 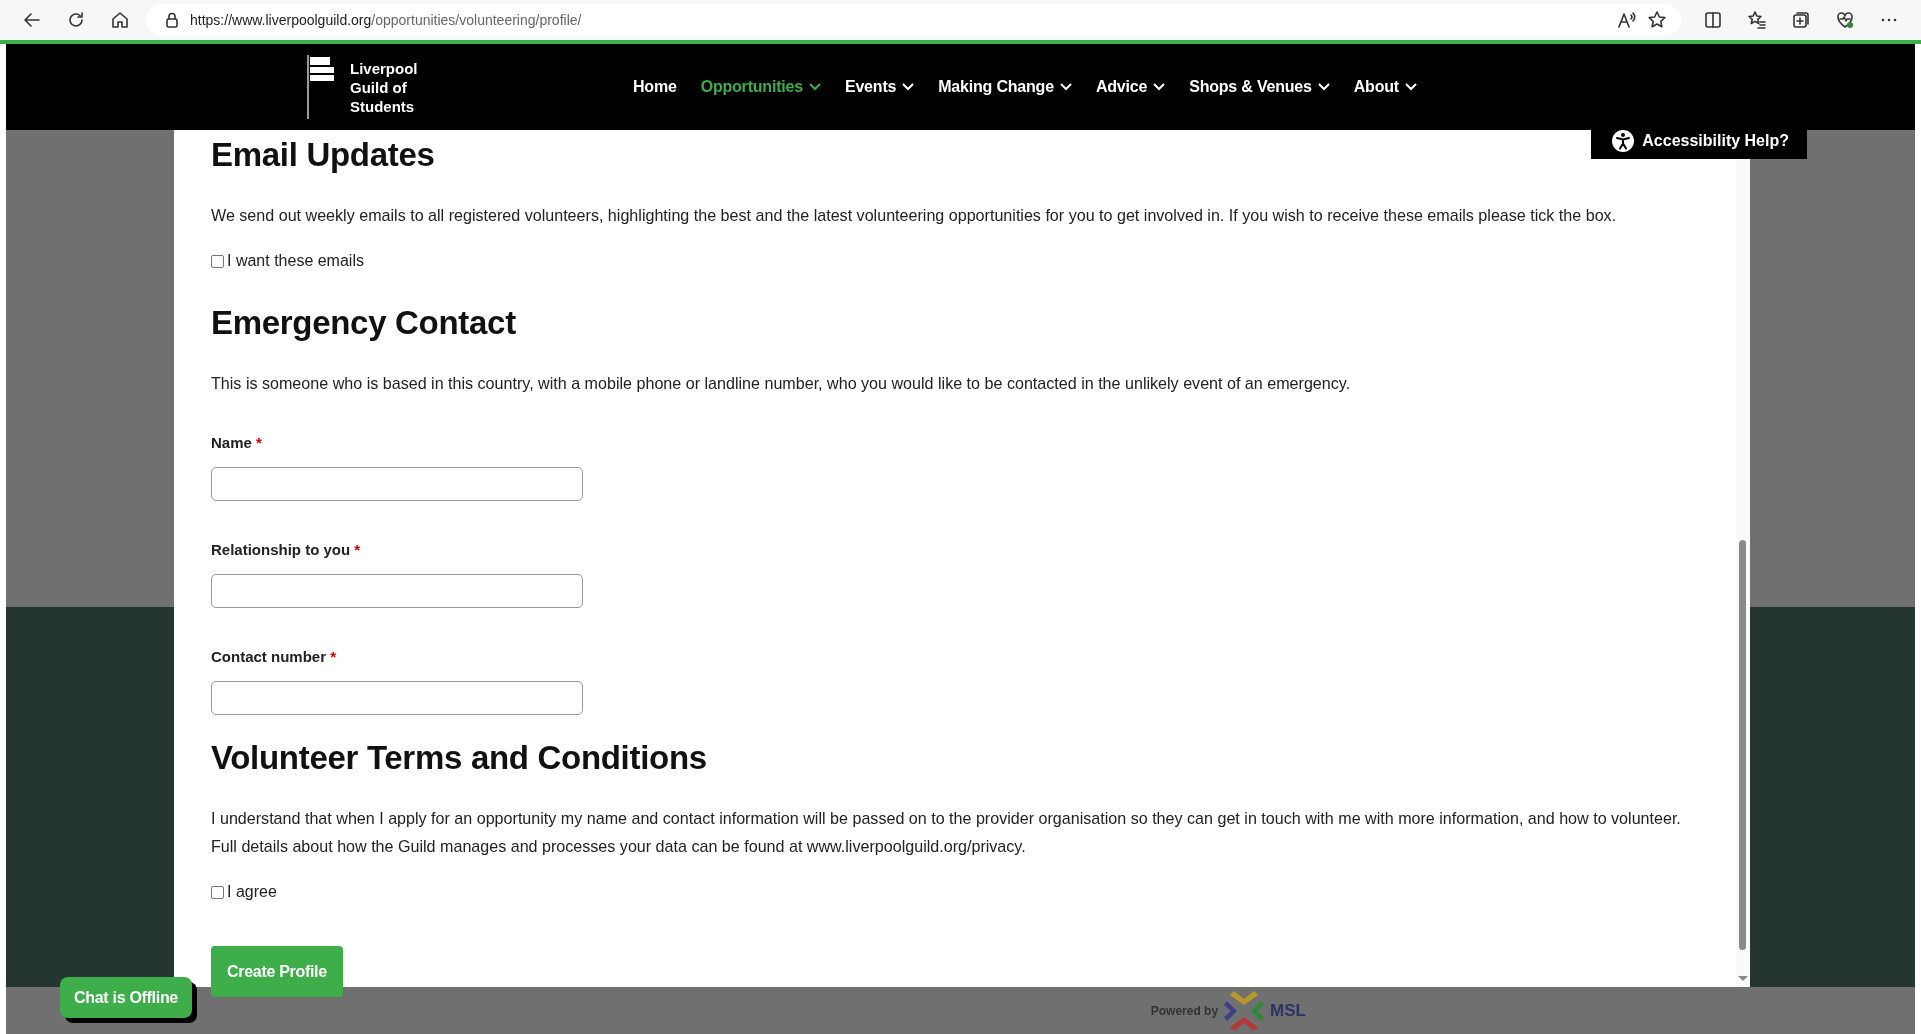 I want to click on field-label: Contact number *, so click(x=274, y=657).